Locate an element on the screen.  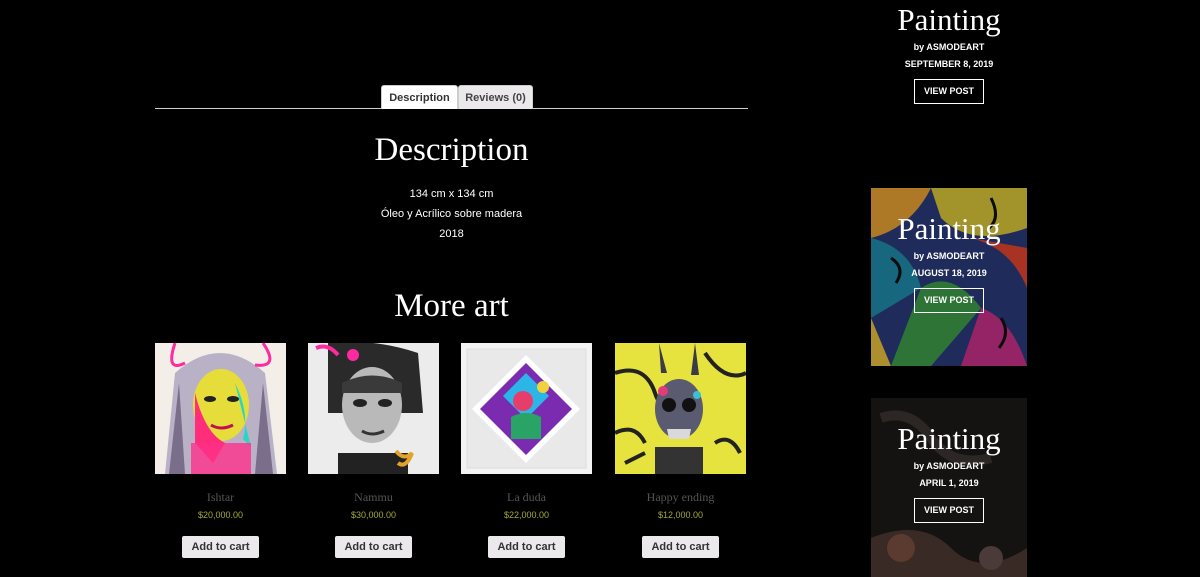
description-line: Óleo y Acrílico sobre madera is located at coordinates (451, 214).